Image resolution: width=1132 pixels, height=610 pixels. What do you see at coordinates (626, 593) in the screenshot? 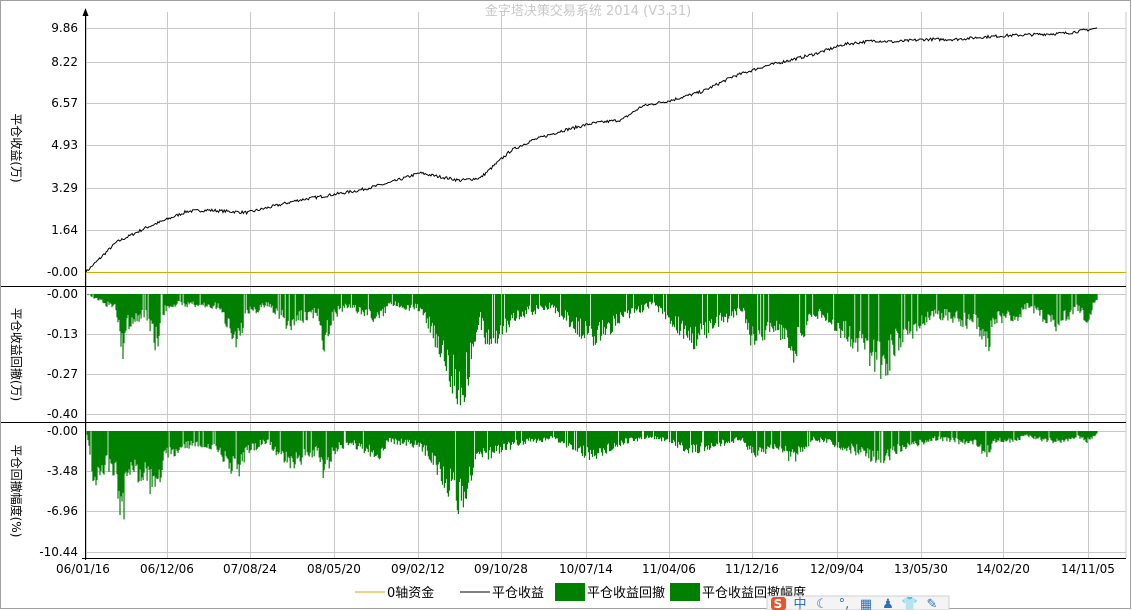
I see `legend-label: 平仓收益回撤` at bounding box center [626, 593].